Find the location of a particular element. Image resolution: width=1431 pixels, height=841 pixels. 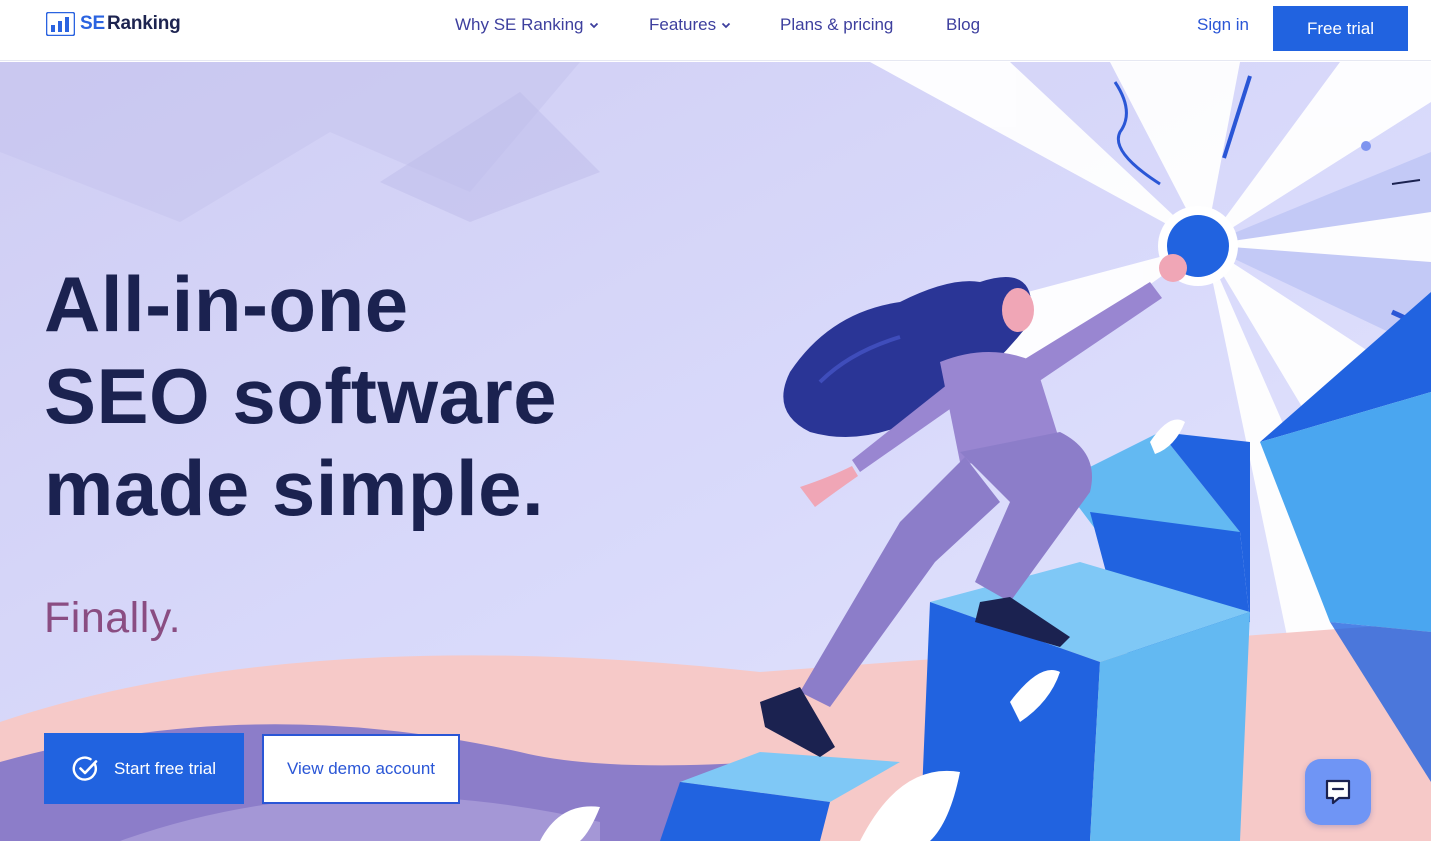

logo-prefix: SE is located at coordinates (92, 23).